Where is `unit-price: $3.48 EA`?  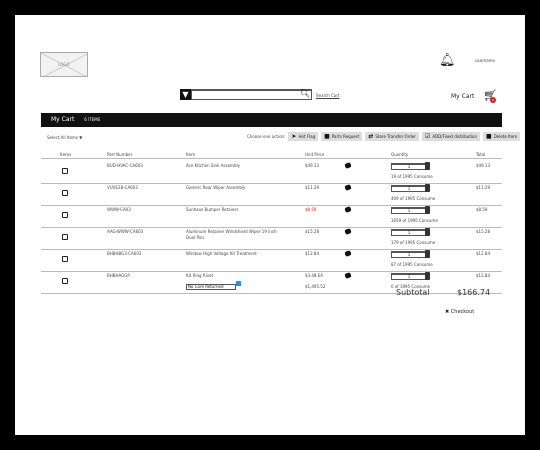
unit-price: $3.48 EA is located at coordinates (314, 275).